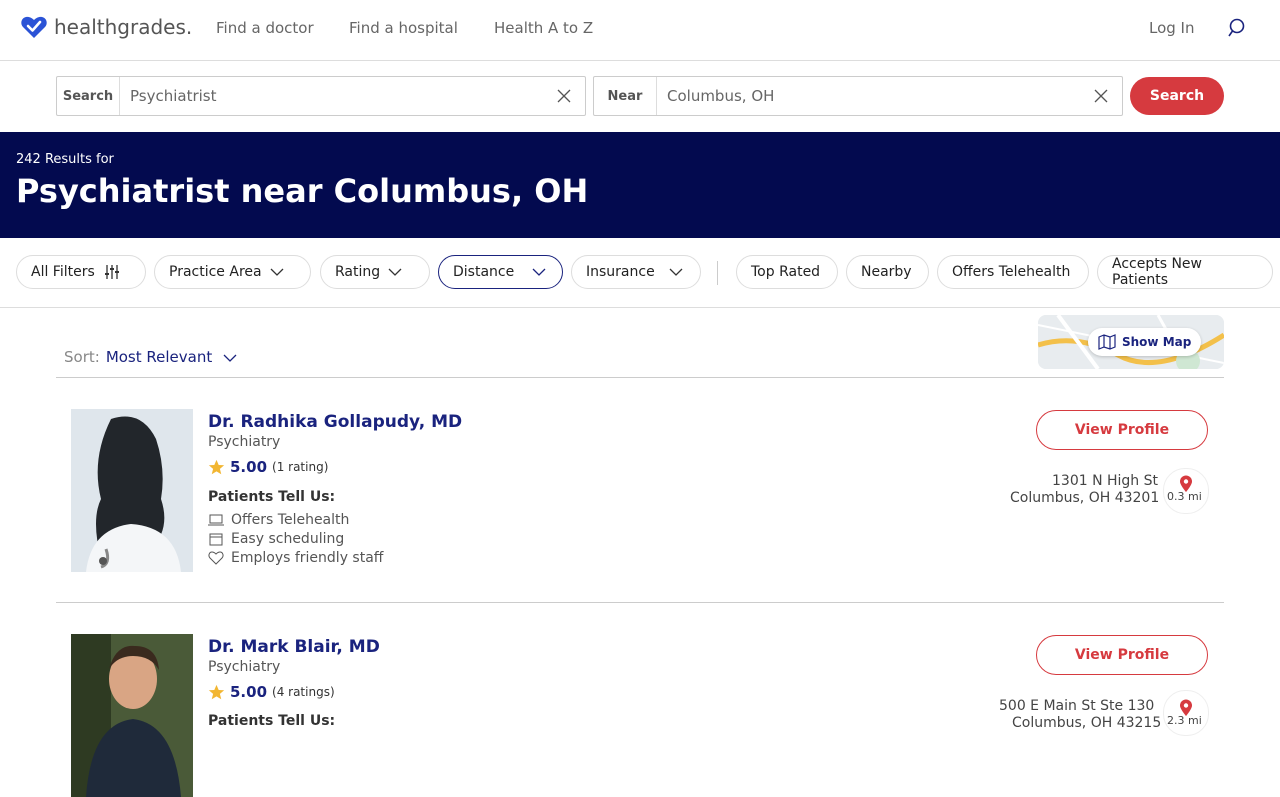 This screenshot has height=797, width=1280. Describe the element at coordinates (63, 272) in the screenshot. I see `all-filters-label: All Filters` at that location.